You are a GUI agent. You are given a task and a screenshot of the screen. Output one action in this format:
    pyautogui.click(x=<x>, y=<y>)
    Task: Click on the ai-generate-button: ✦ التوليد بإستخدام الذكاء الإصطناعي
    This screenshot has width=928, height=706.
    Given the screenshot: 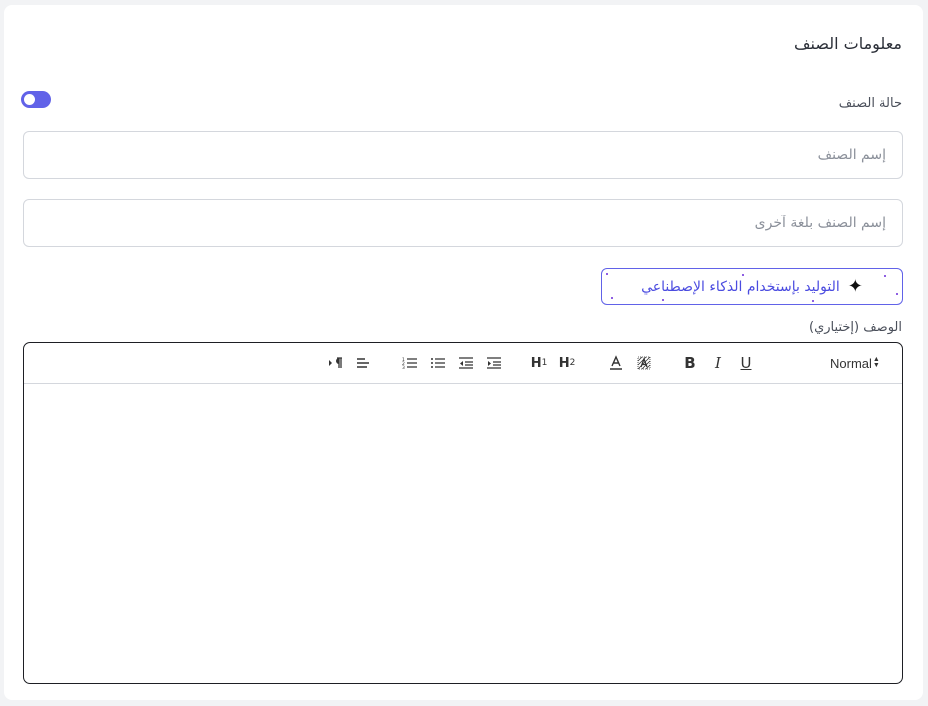 What is the action you would take?
    pyautogui.click(x=752, y=286)
    